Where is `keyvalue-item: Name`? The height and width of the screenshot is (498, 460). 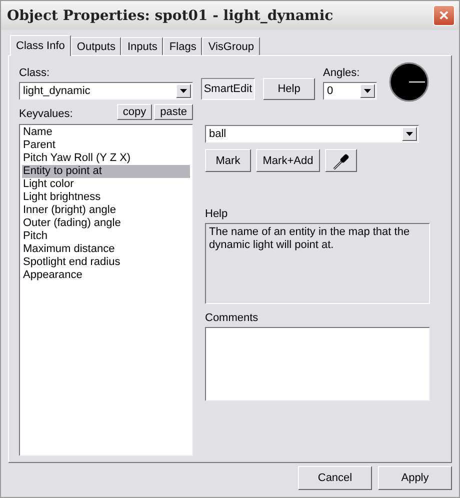
keyvalue-item: Name is located at coordinates (106, 132).